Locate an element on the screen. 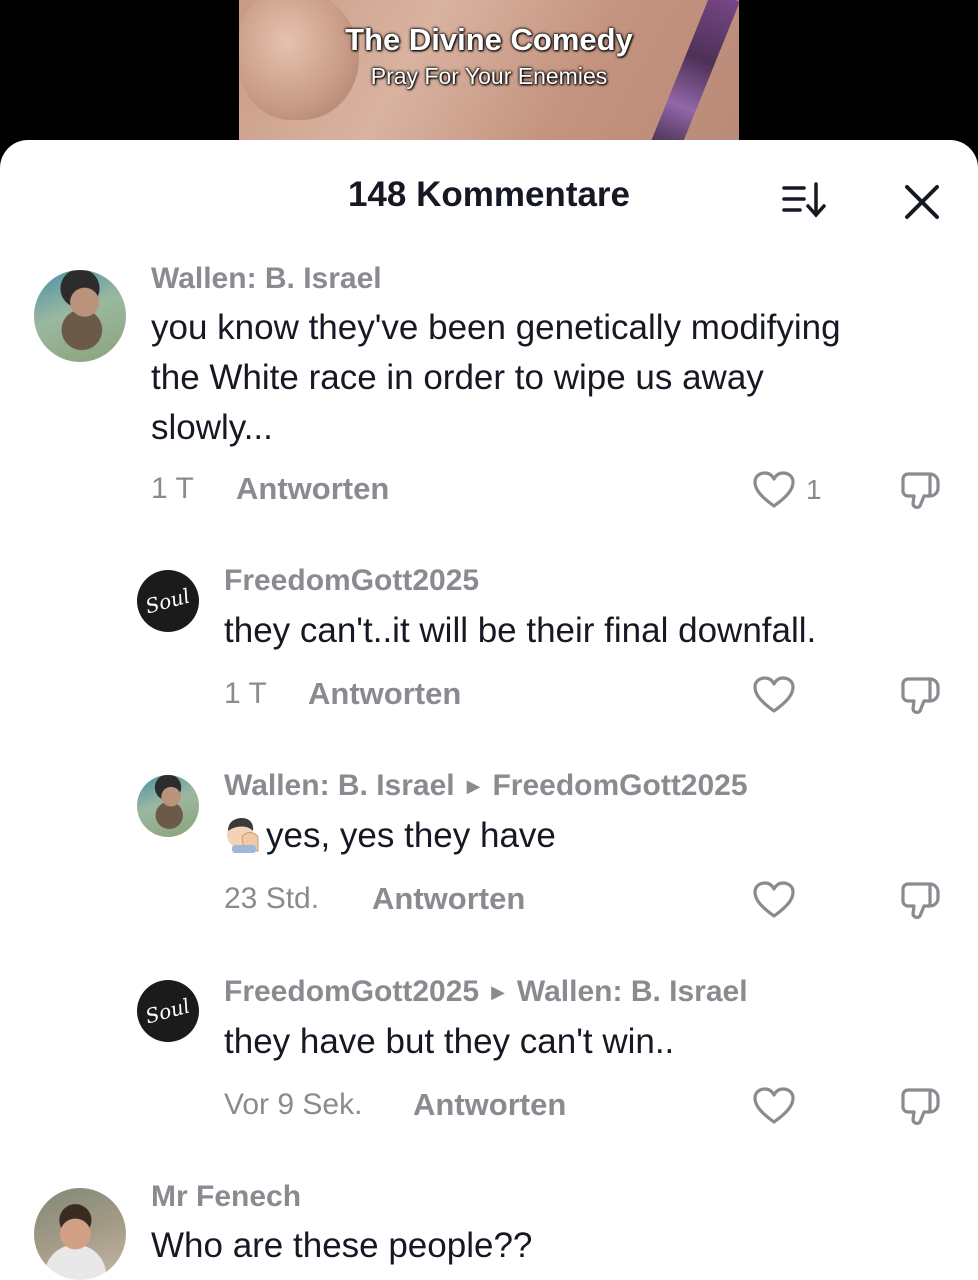 The width and height of the screenshot is (978, 1280). sort-icon is located at coordinates (805, 200).